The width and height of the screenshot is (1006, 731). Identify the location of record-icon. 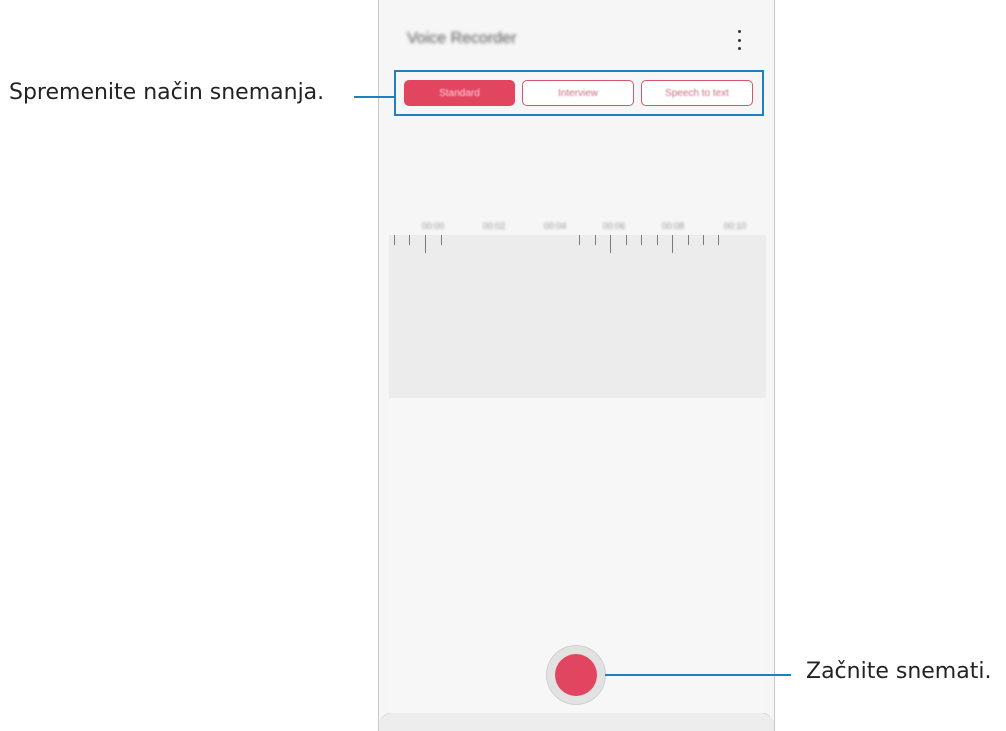
(576, 675).